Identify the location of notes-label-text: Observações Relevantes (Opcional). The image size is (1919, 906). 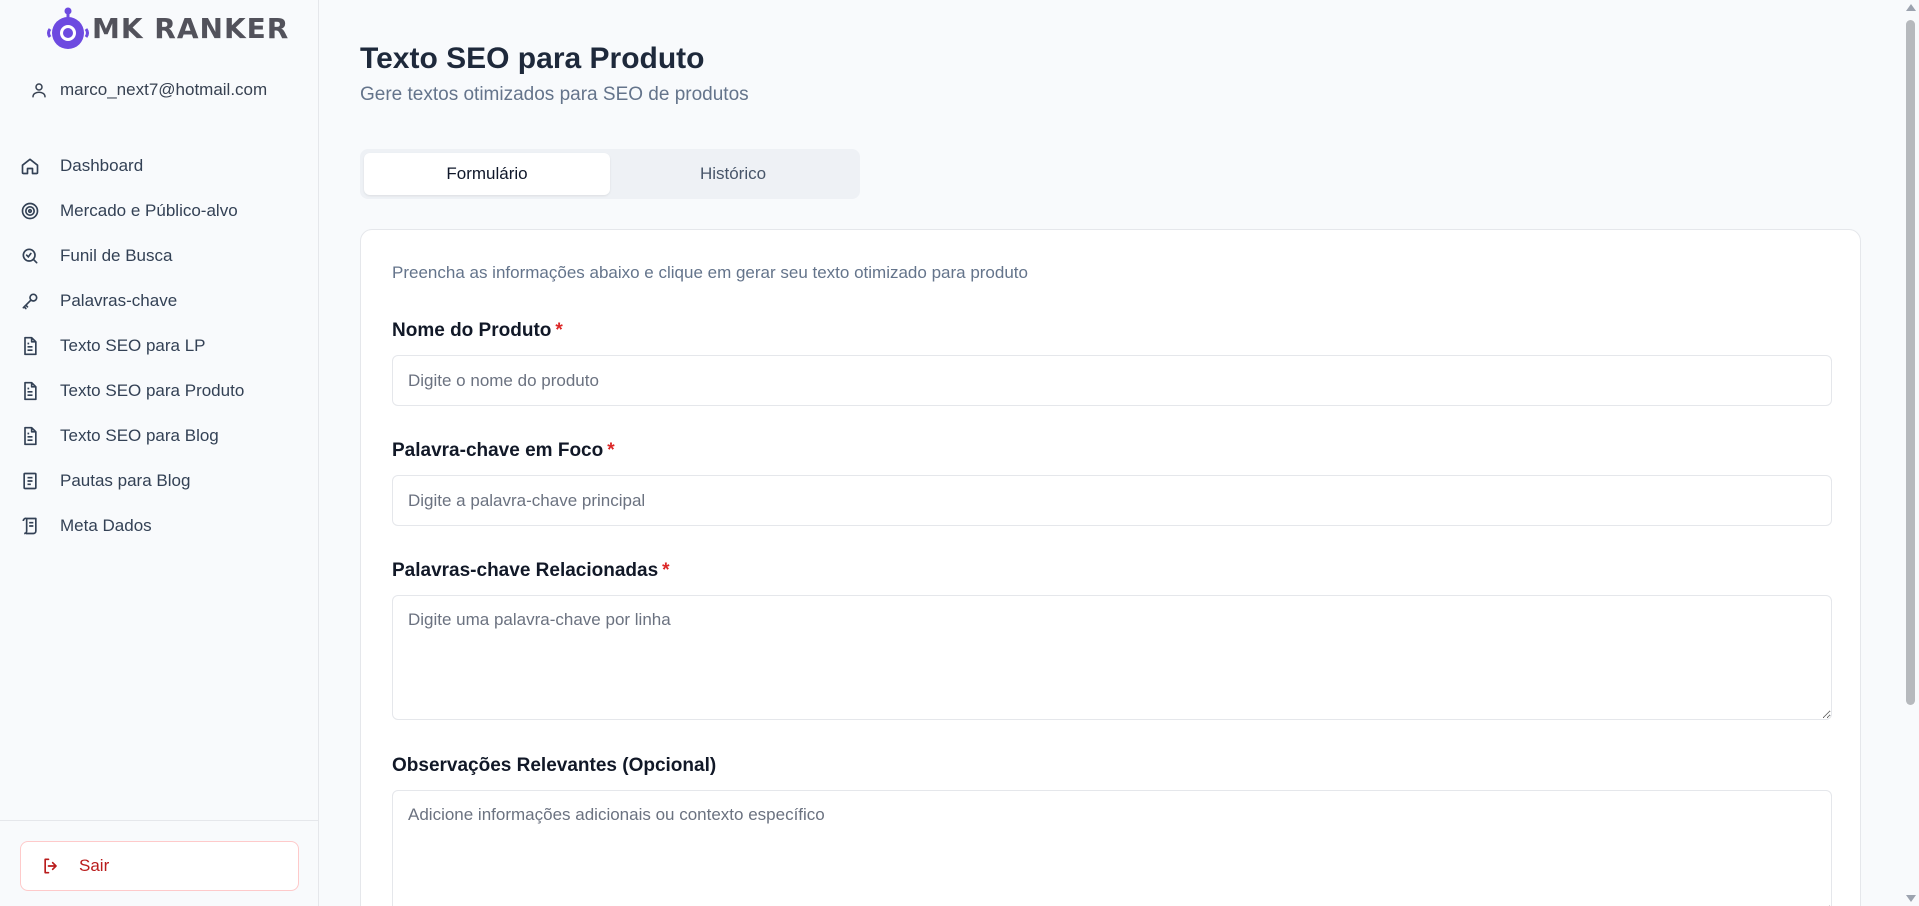
(554, 765).